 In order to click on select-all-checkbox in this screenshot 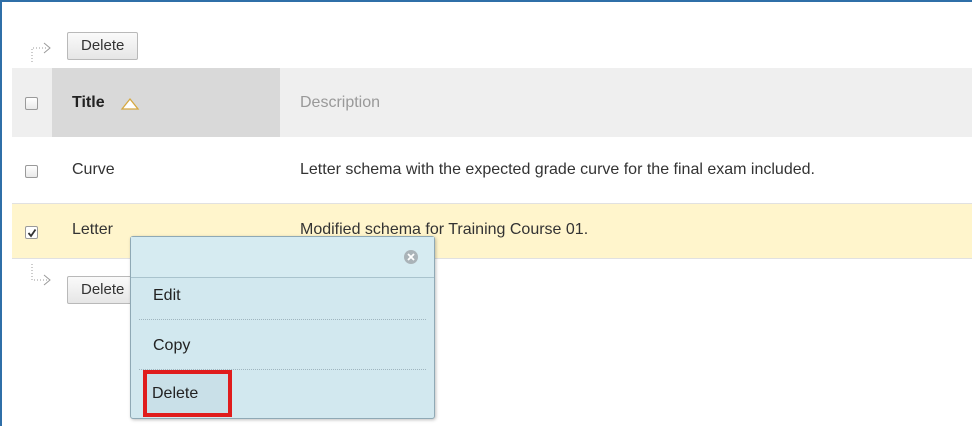, I will do `click(31, 103)`.